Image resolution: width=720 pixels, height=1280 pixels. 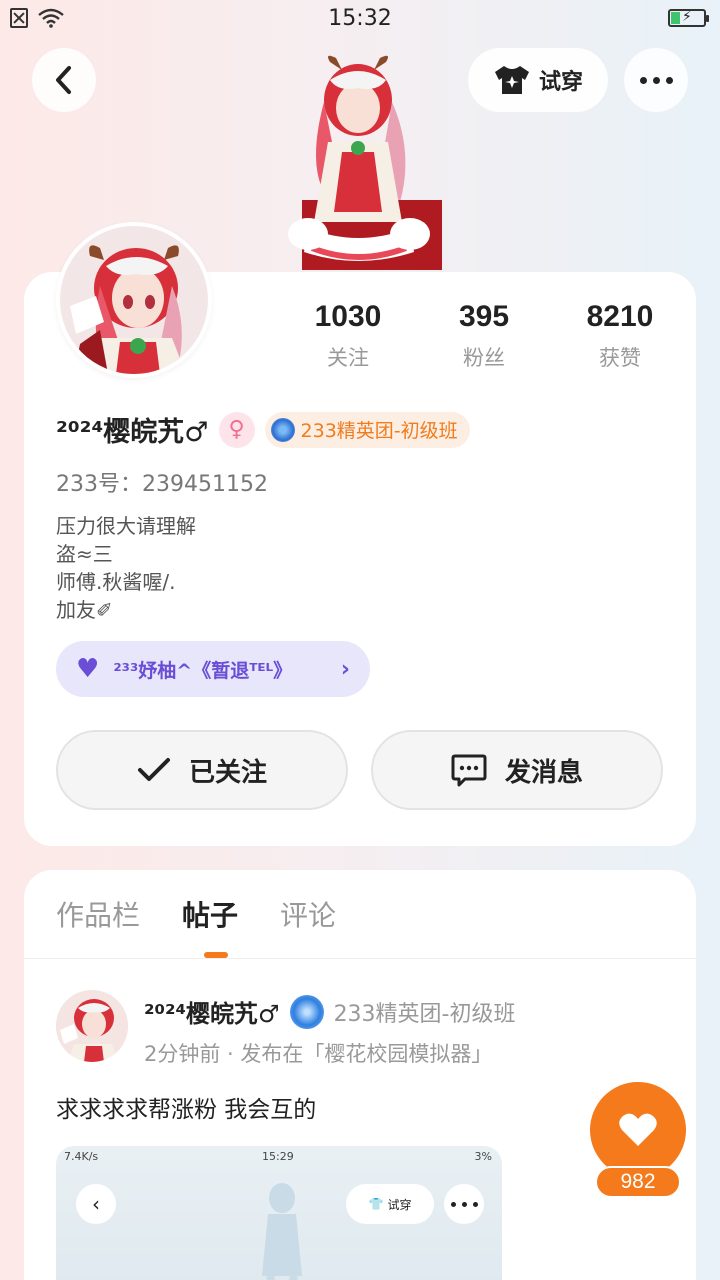 What do you see at coordinates (620, 316) in the screenshot?
I see `stat-value: 8210` at bounding box center [620, 316].